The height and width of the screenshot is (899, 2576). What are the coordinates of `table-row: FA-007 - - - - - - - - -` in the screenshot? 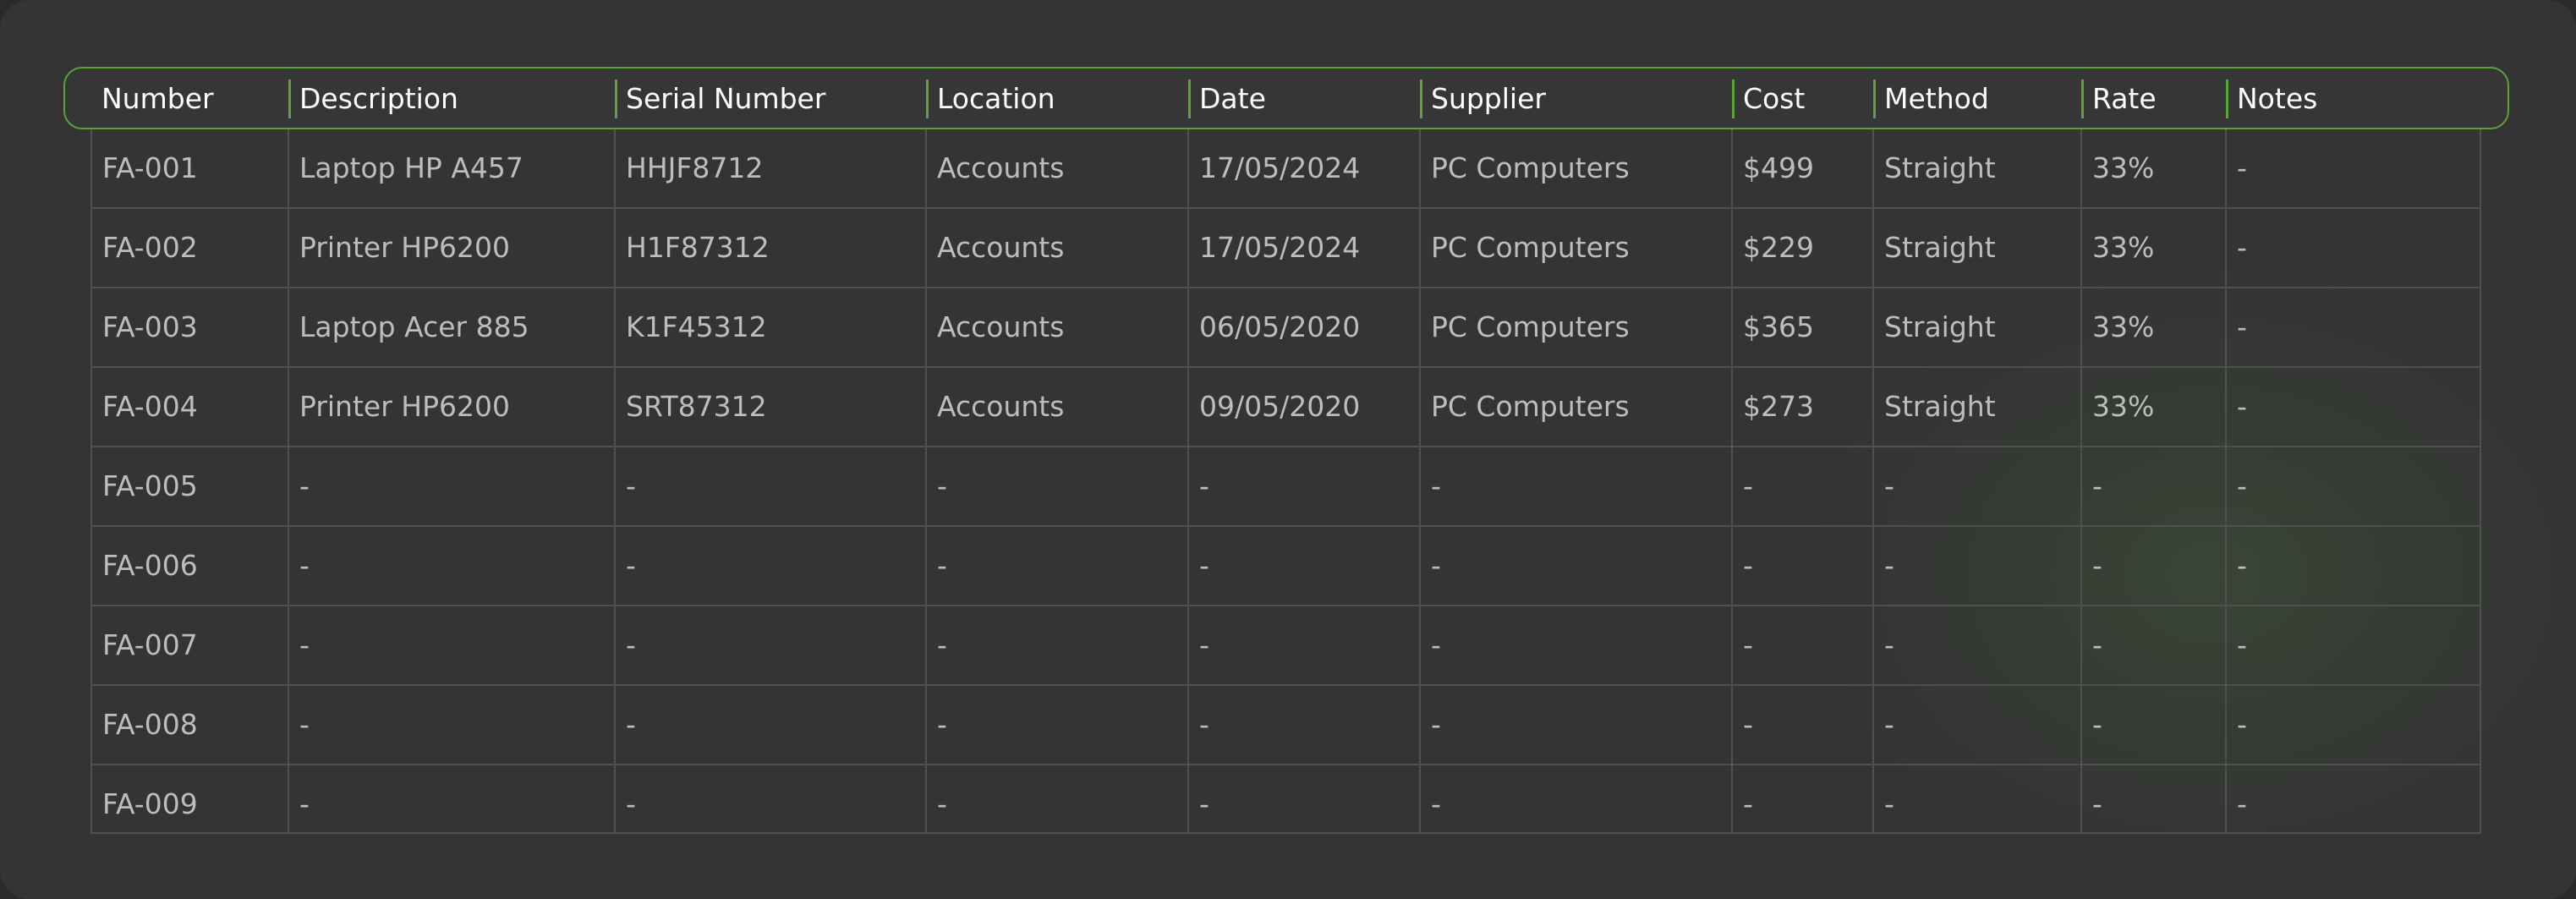 It's located at (1286, 646).